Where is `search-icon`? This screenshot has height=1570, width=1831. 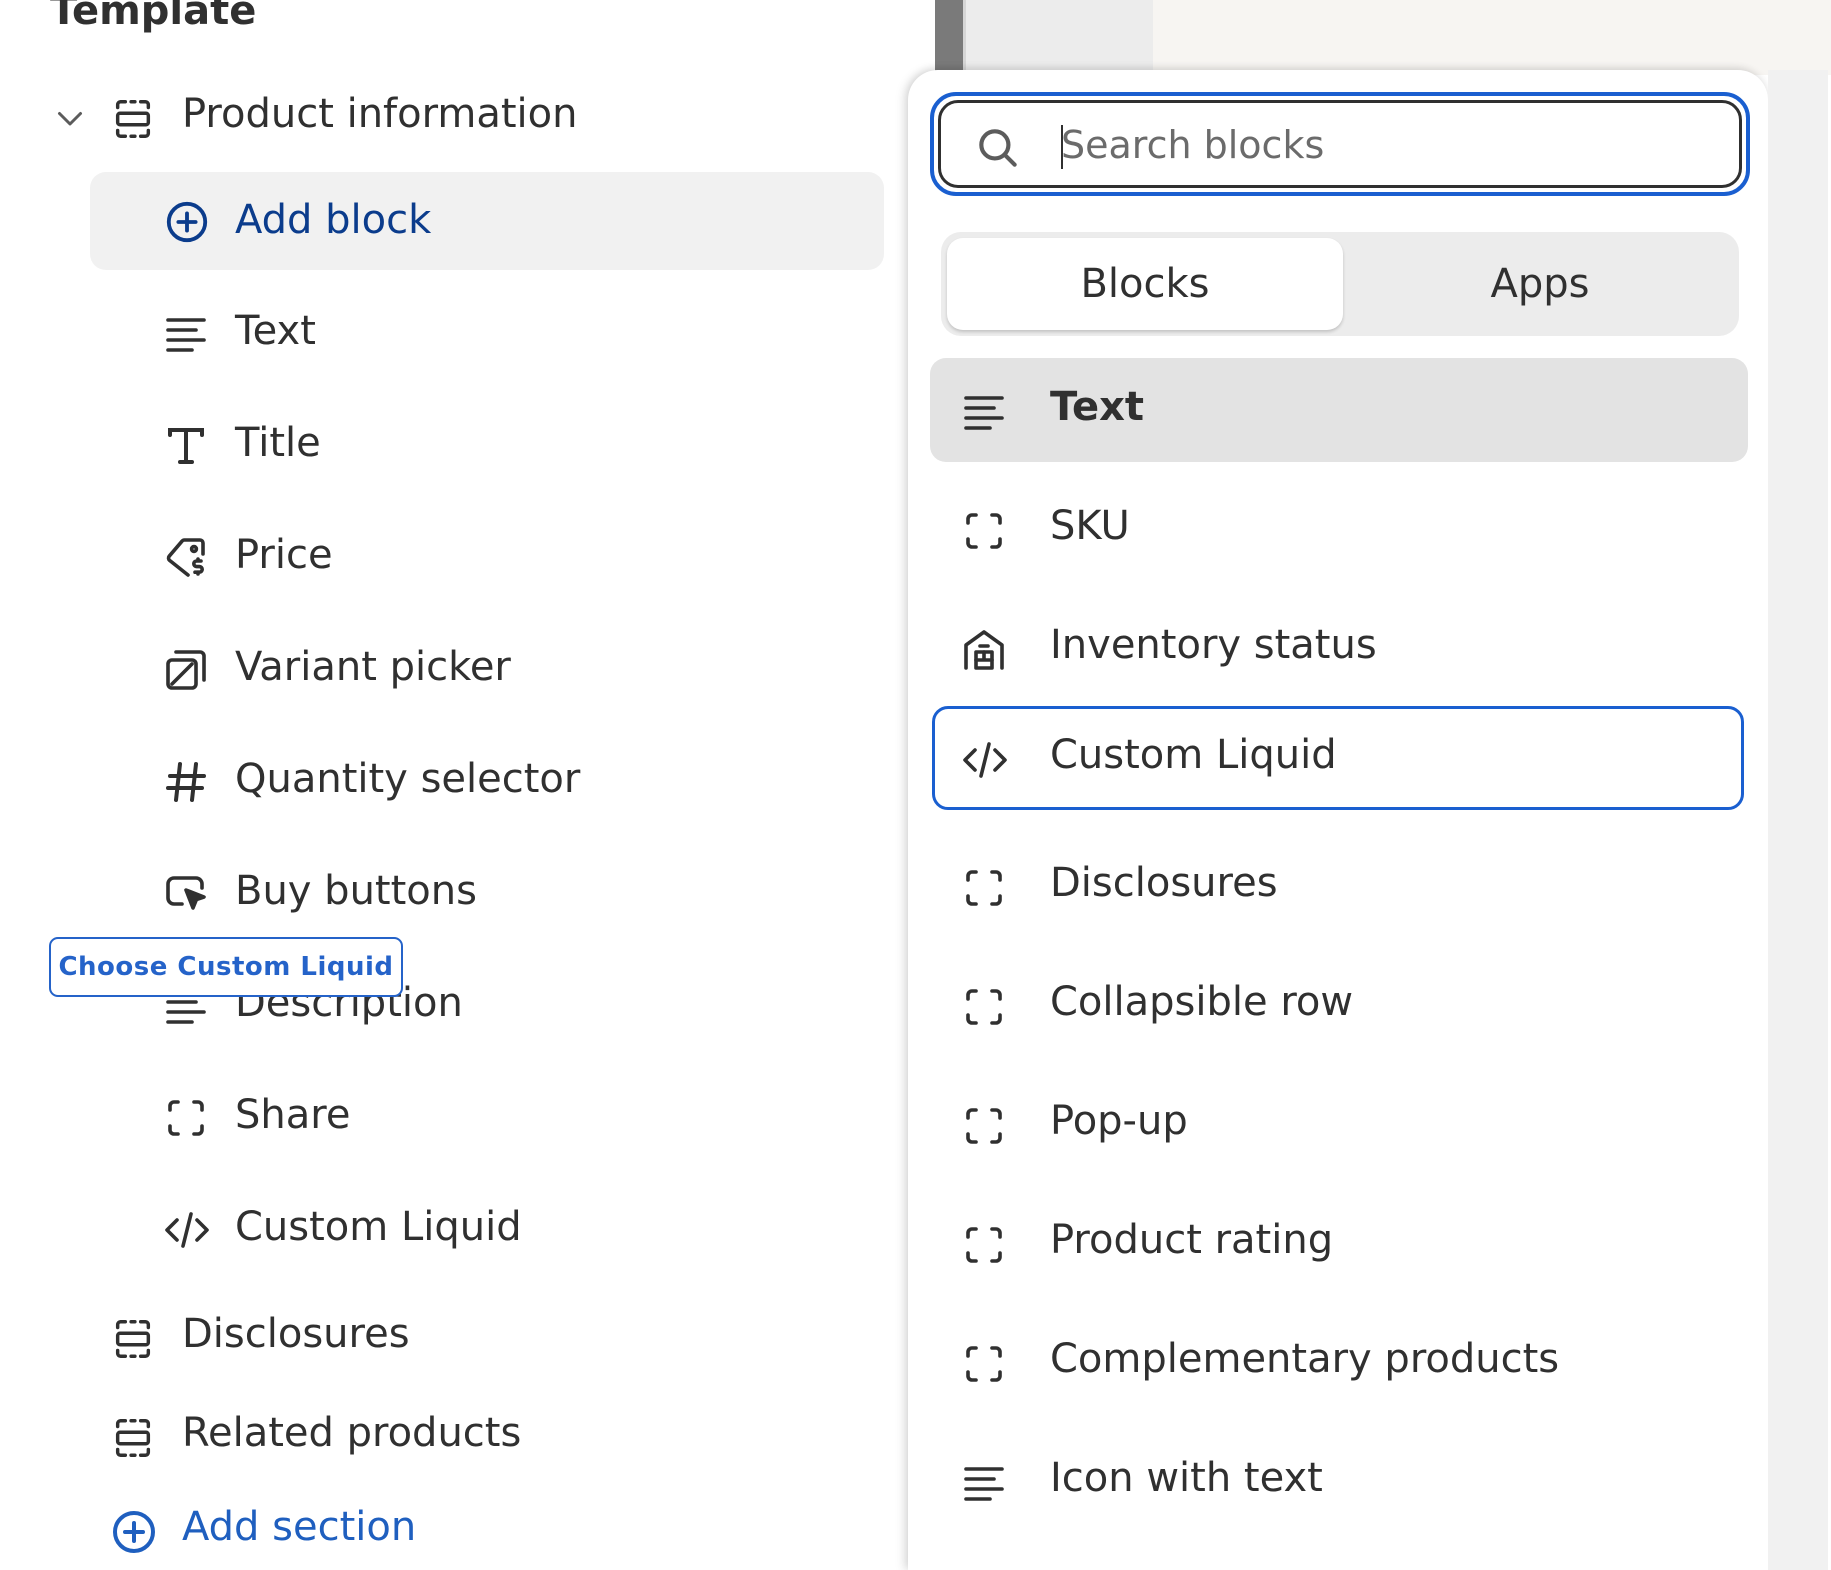
search-icon is located at coordinates (998, 148).